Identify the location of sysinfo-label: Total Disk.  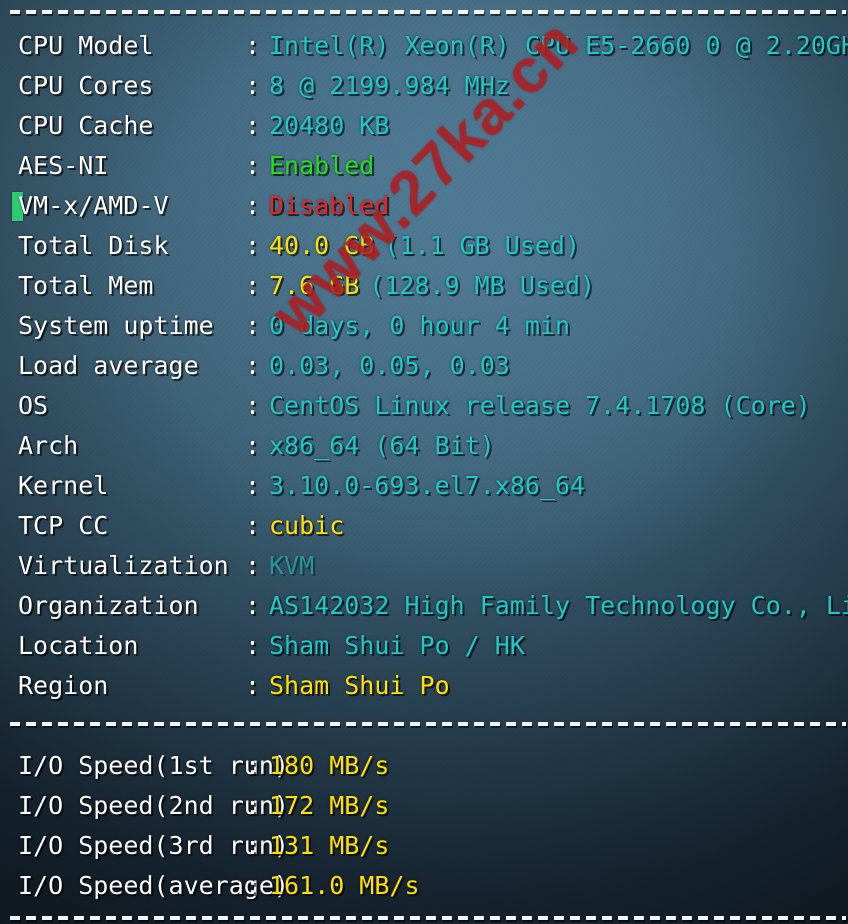
(93, 245).